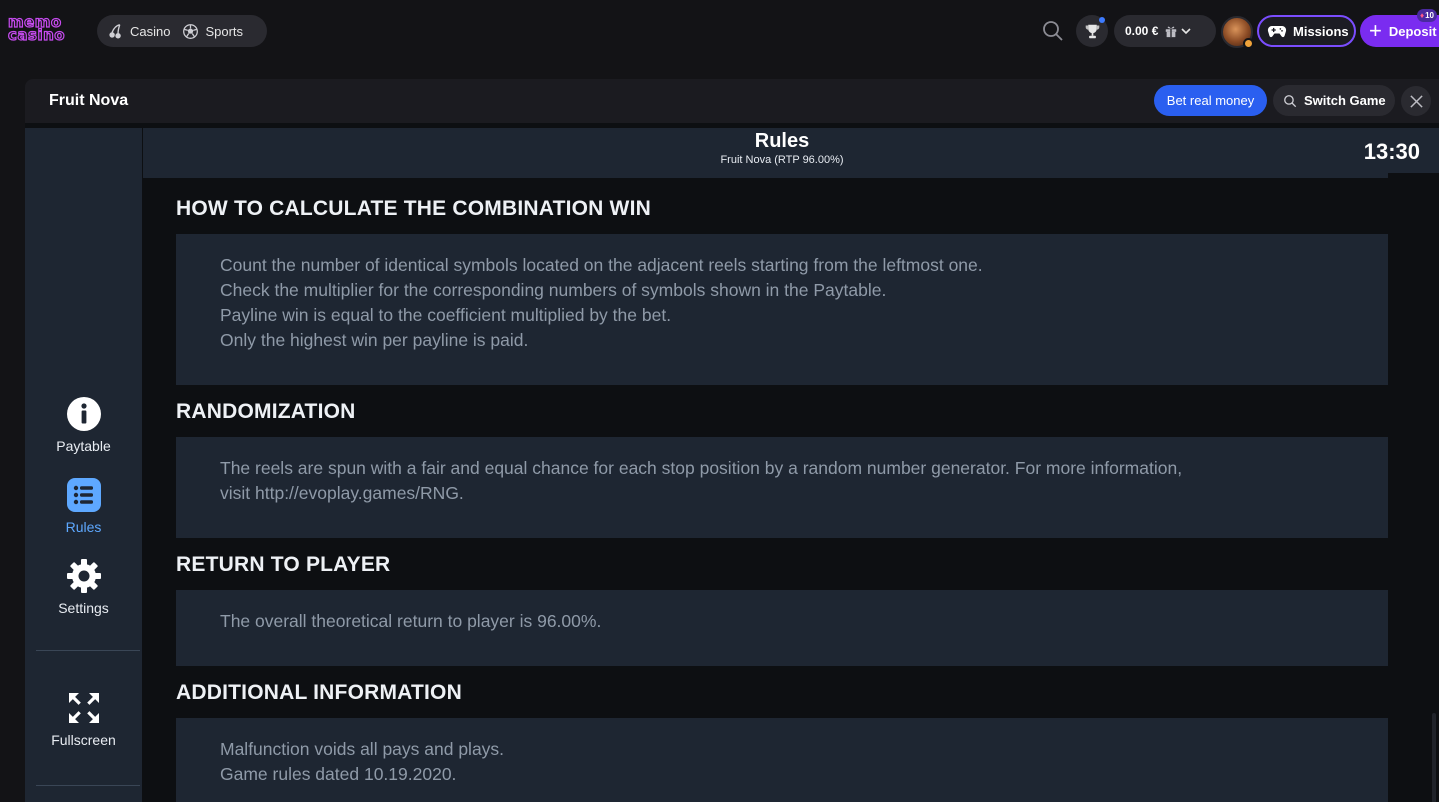 The height and width of the screenshot is (802, 1439). I want to click on fullscreen-icon, so click(83, 708).